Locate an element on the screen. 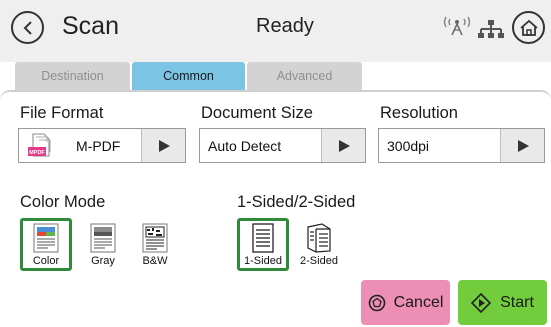 Image resolution: width=551 pixels, height=327 pixels. bw-option-label: B&W is located at coordinates (155, 261).